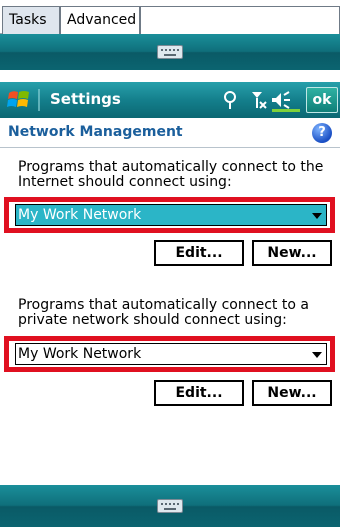  What do you see at coordinates (322, 100) in the screenshot?
I see `ok-button: ok` at bounding box center [322, 100].